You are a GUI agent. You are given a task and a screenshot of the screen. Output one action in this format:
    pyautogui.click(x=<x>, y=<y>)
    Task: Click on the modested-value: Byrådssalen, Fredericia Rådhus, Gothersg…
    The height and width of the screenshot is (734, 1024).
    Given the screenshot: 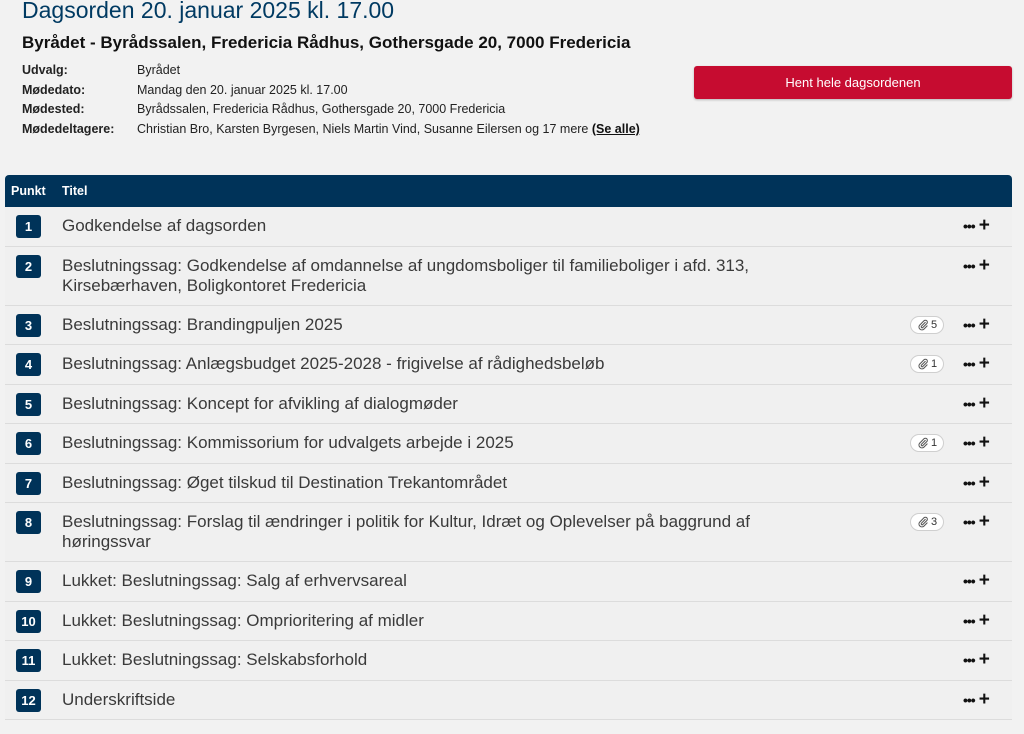 What is the action you would take?
    pyautogui.click(x=321, y=109)
    